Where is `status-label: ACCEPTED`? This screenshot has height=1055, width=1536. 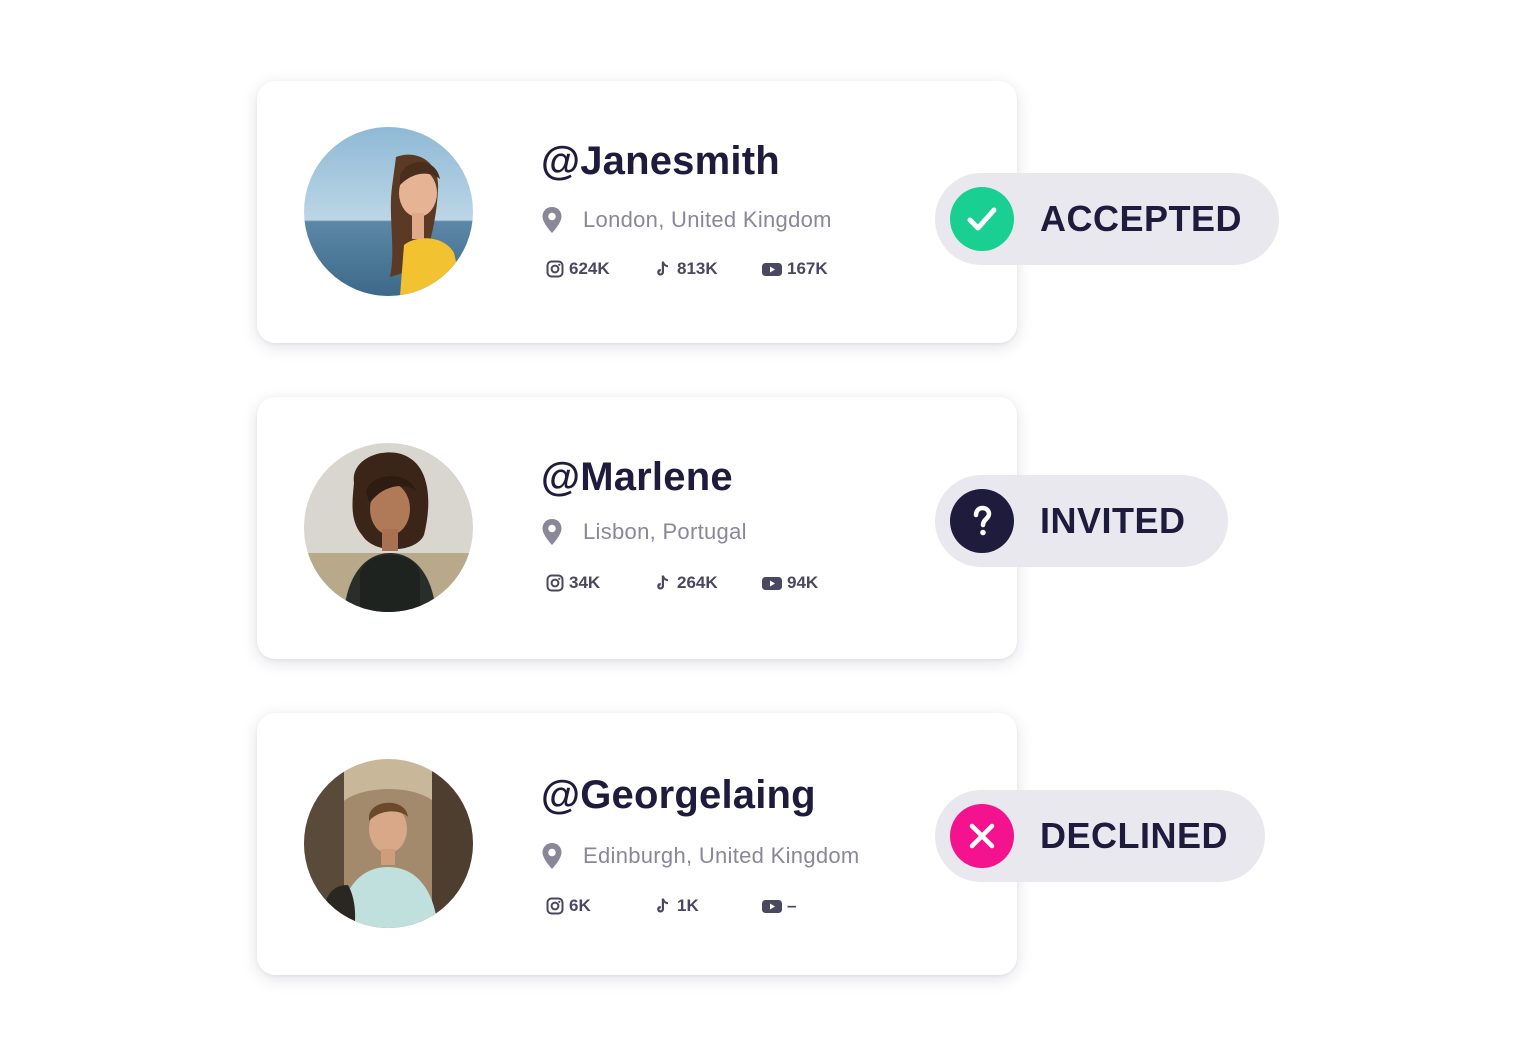 status-label: ACCEPTED is located at coordinates (1141, 218).